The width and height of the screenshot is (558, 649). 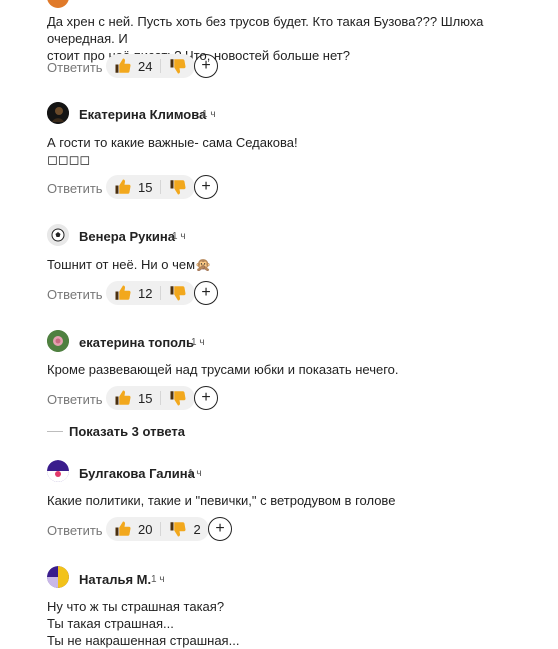 What do you see at coordinates (69, 159) in the screenshot?
I see `comment-text-line: ◻◻◻◻` at bounding box center [69, 159].